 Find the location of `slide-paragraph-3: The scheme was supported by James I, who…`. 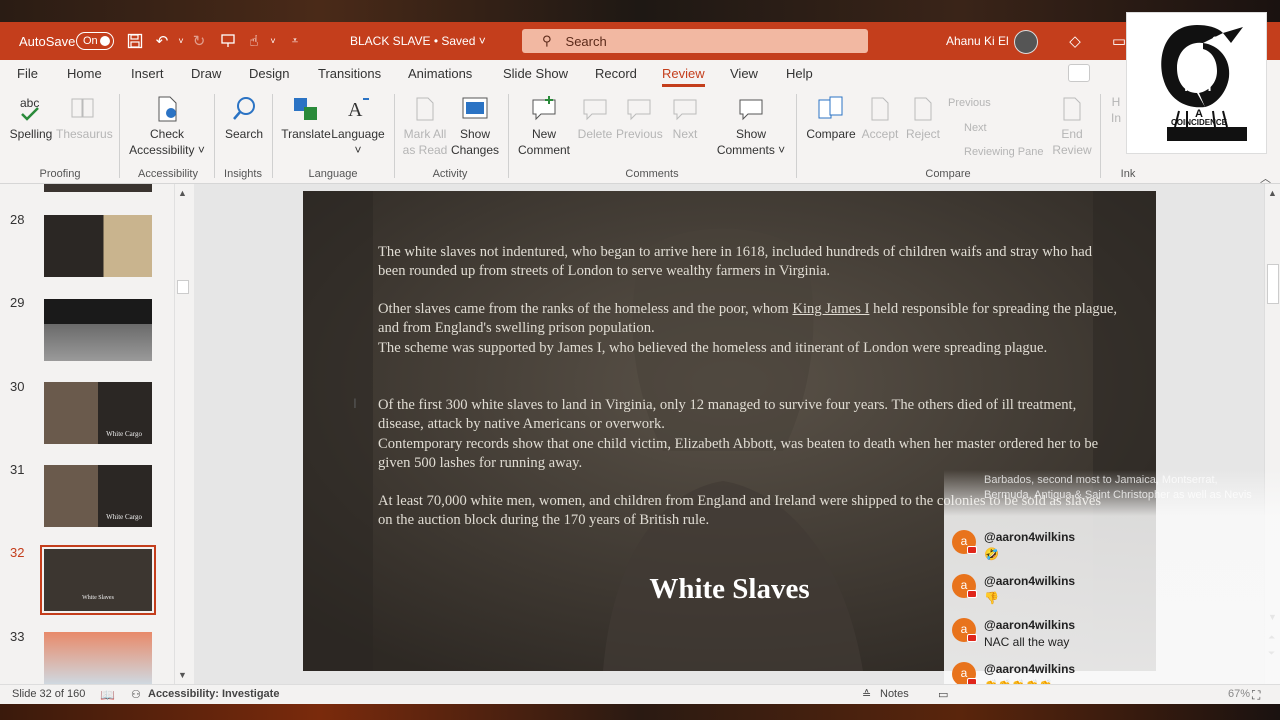

slide-paragraph-3: The scheme was supported by James I, who… is located at coordinates (748, 348).